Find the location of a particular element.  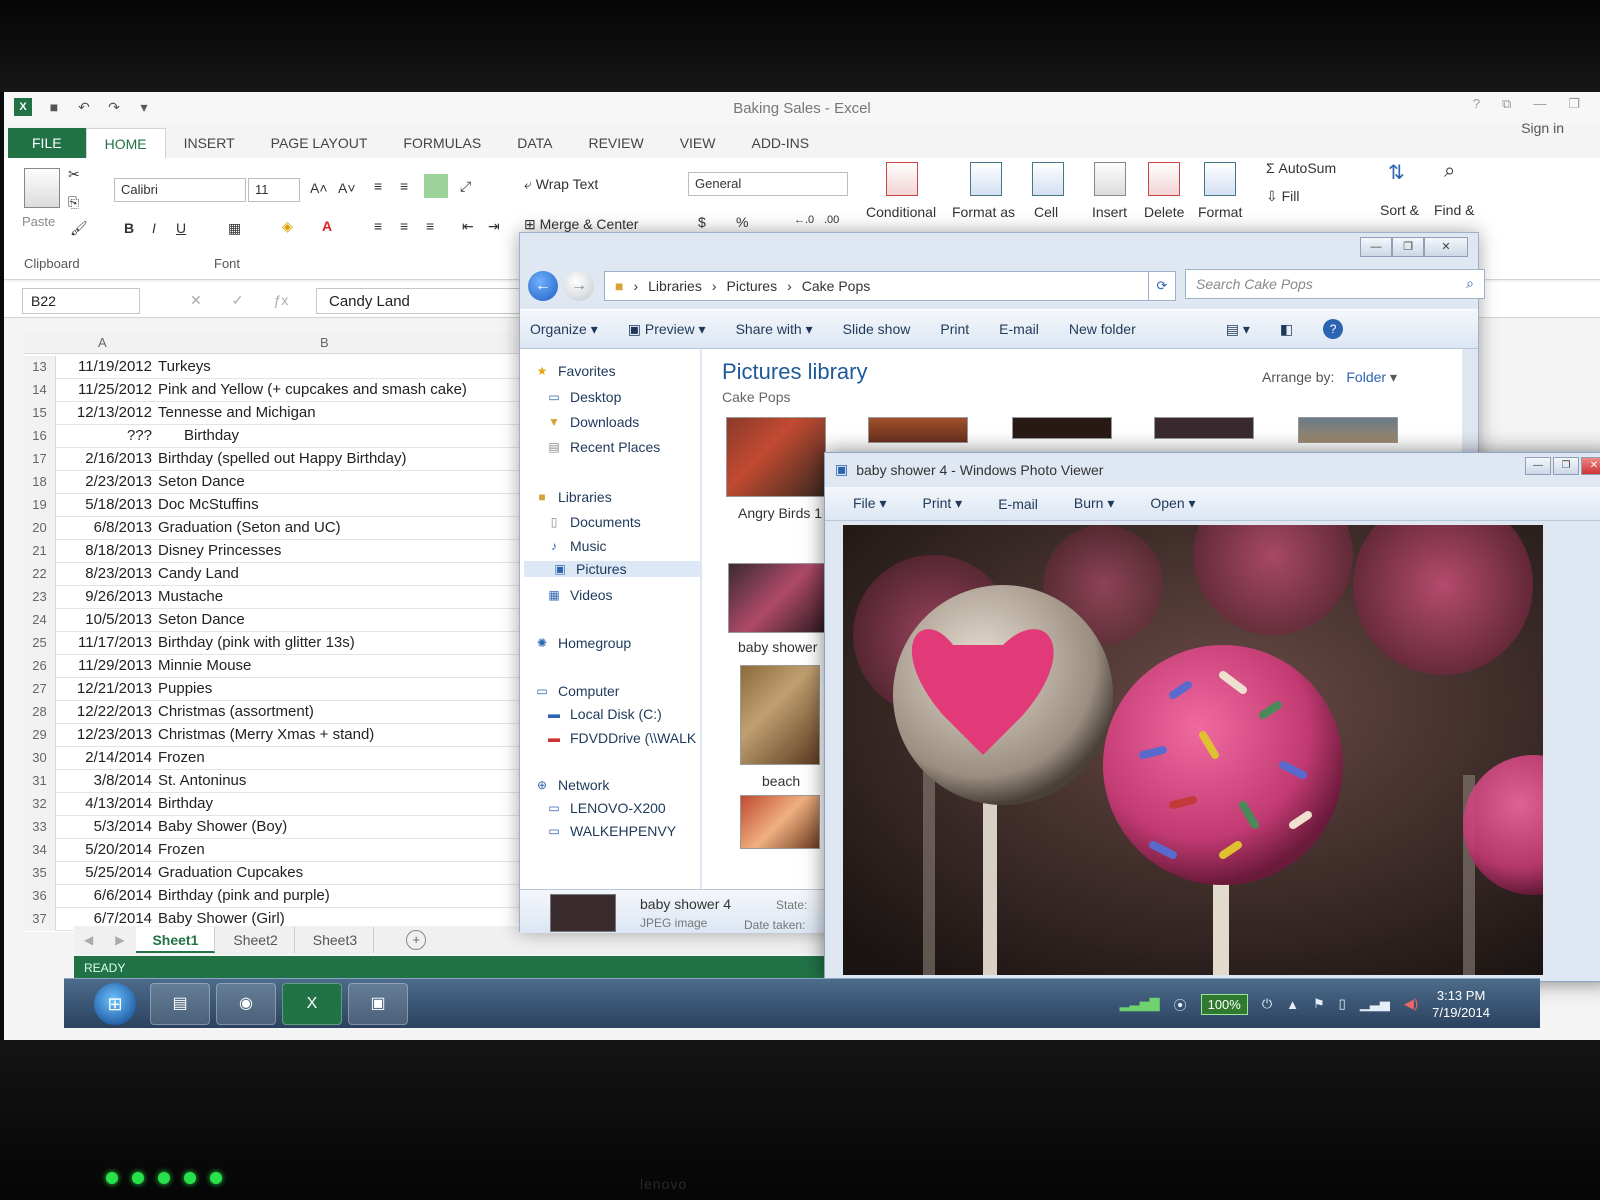

cell-date: 2/14/2014 is located at coordinates (106, 758).